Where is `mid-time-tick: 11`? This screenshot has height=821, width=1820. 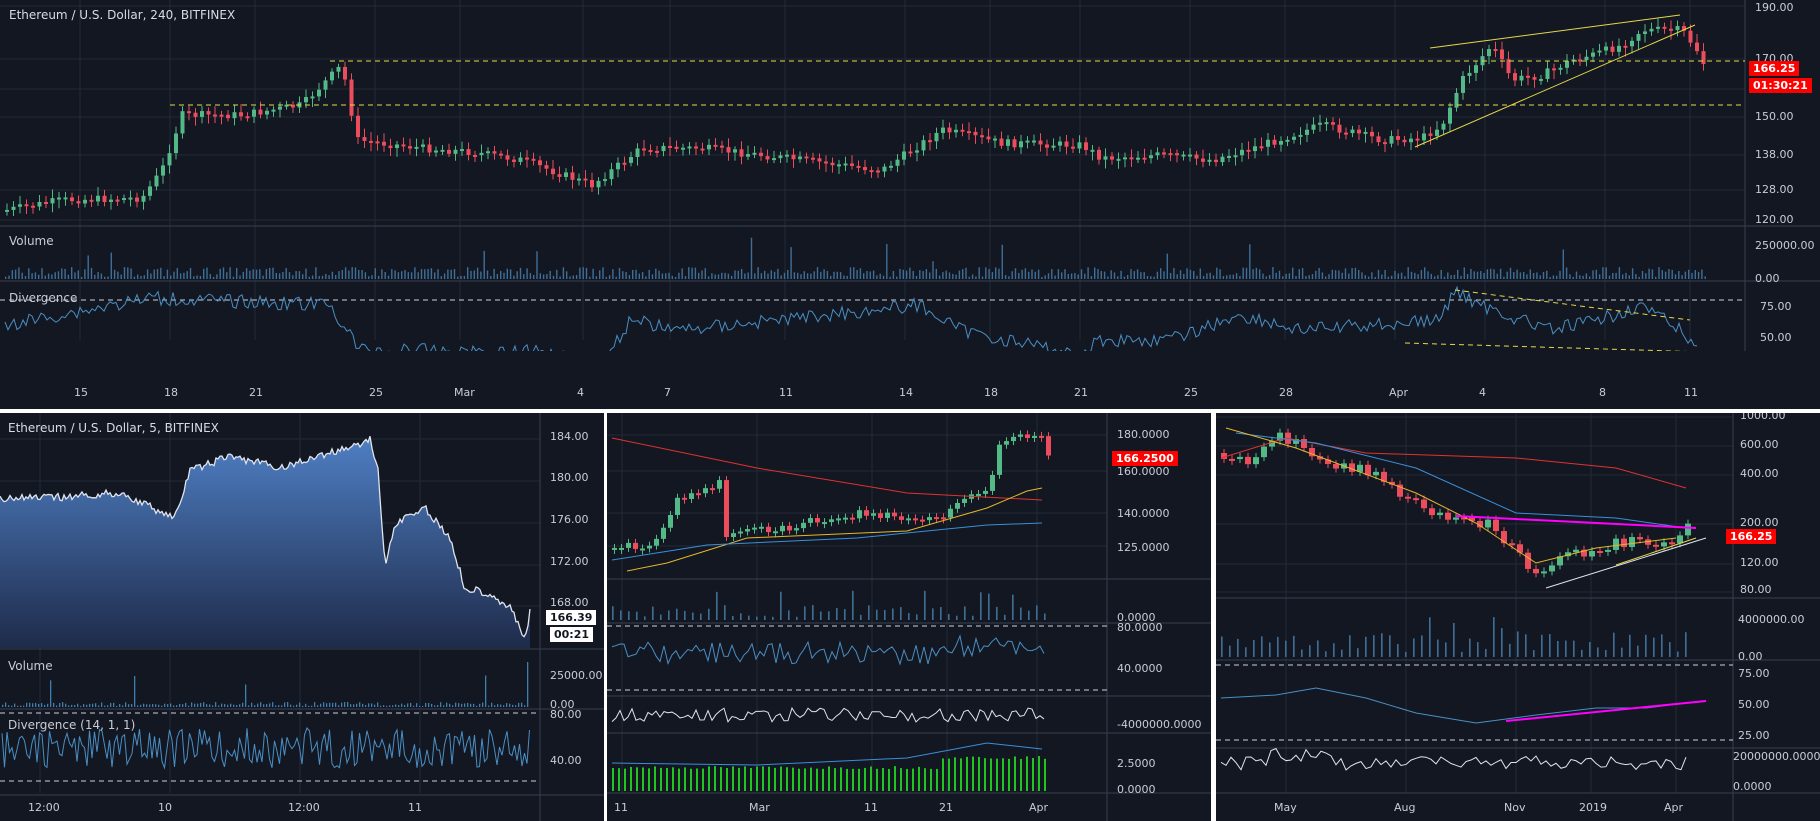
mid-time-tick: 11 is located at coordinates (621, 807).